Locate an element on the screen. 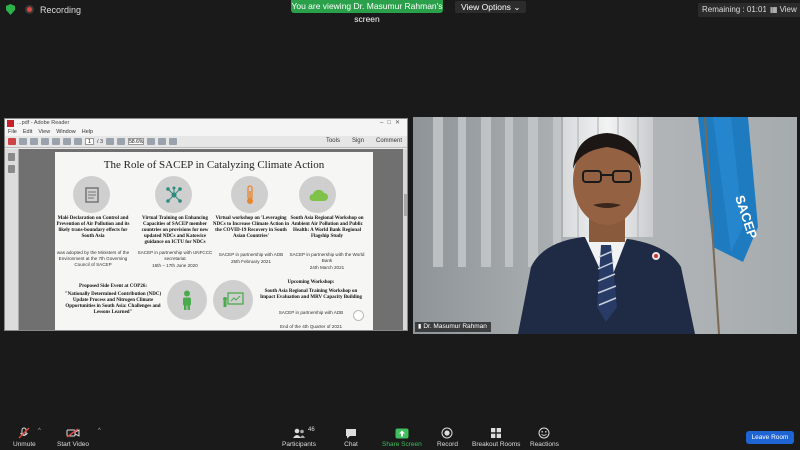 This screenshot has width=800, height=450. record-button: Record is located at coordinates (447, 437).